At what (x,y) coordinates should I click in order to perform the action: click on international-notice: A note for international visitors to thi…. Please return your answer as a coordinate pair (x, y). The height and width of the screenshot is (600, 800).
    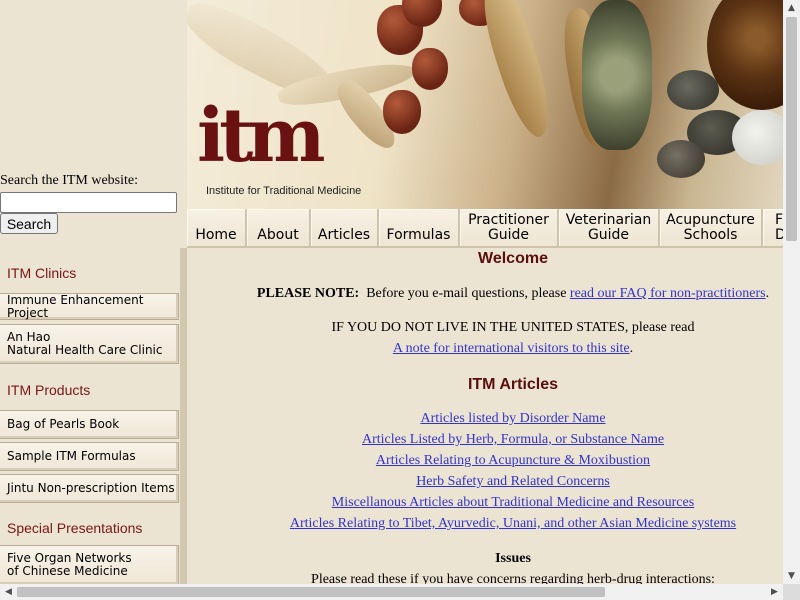
    Looking at the image, I should click on (485, 349).